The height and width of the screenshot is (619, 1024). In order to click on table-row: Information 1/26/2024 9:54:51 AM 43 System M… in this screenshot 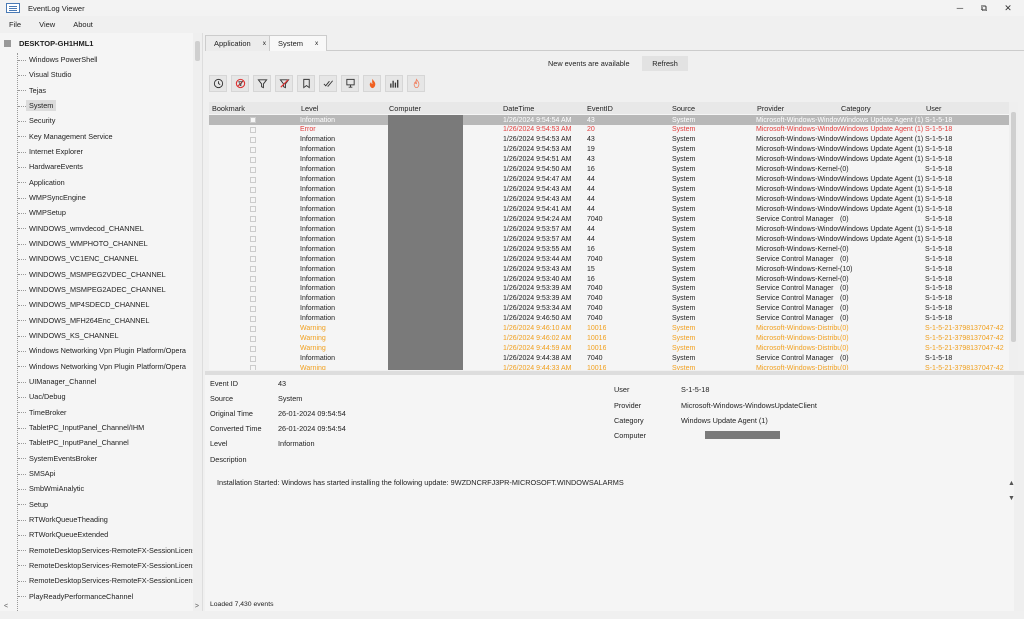, I will do `click(609, 160)`.